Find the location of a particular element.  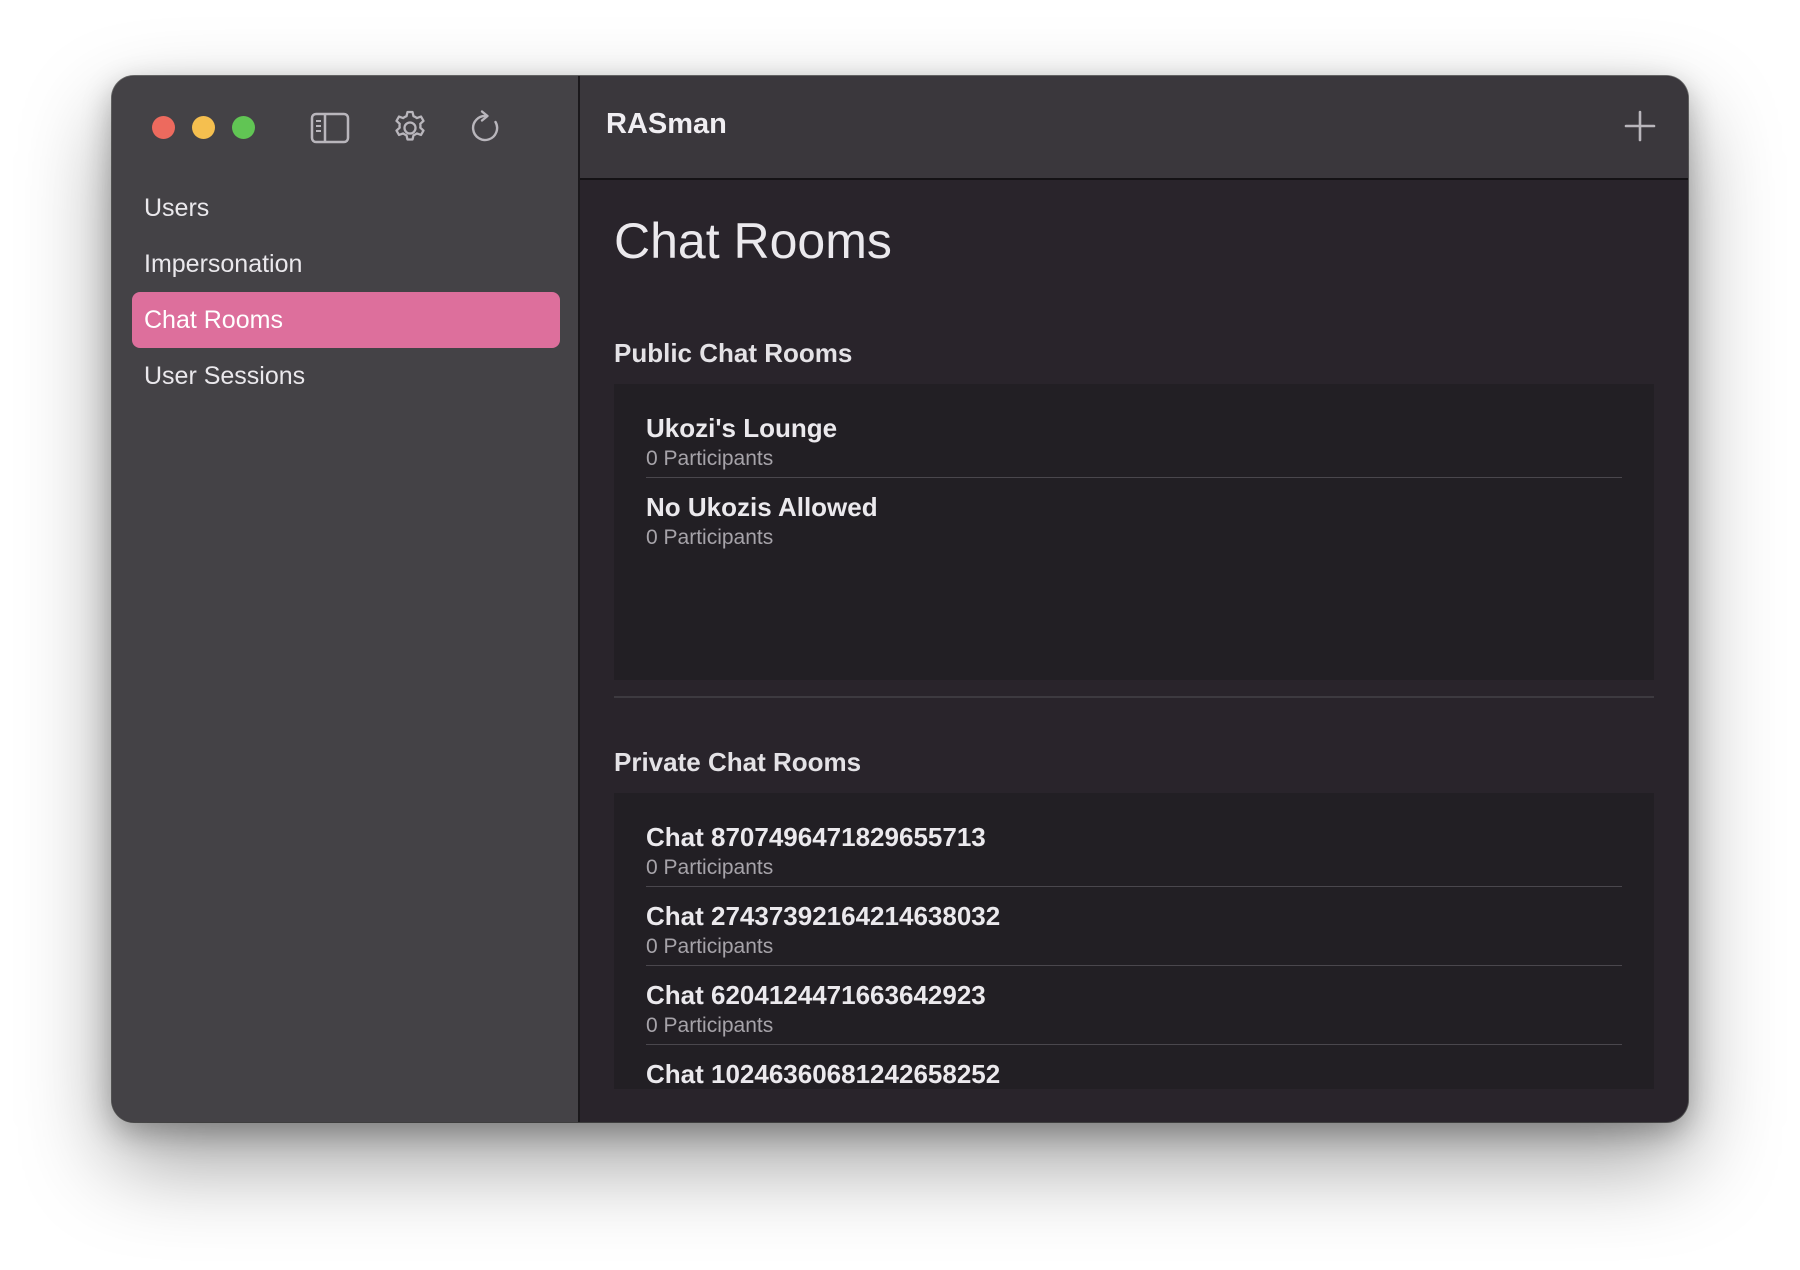

room-name: Chat 6204124471663642923 is located at coordinates (816, 995).